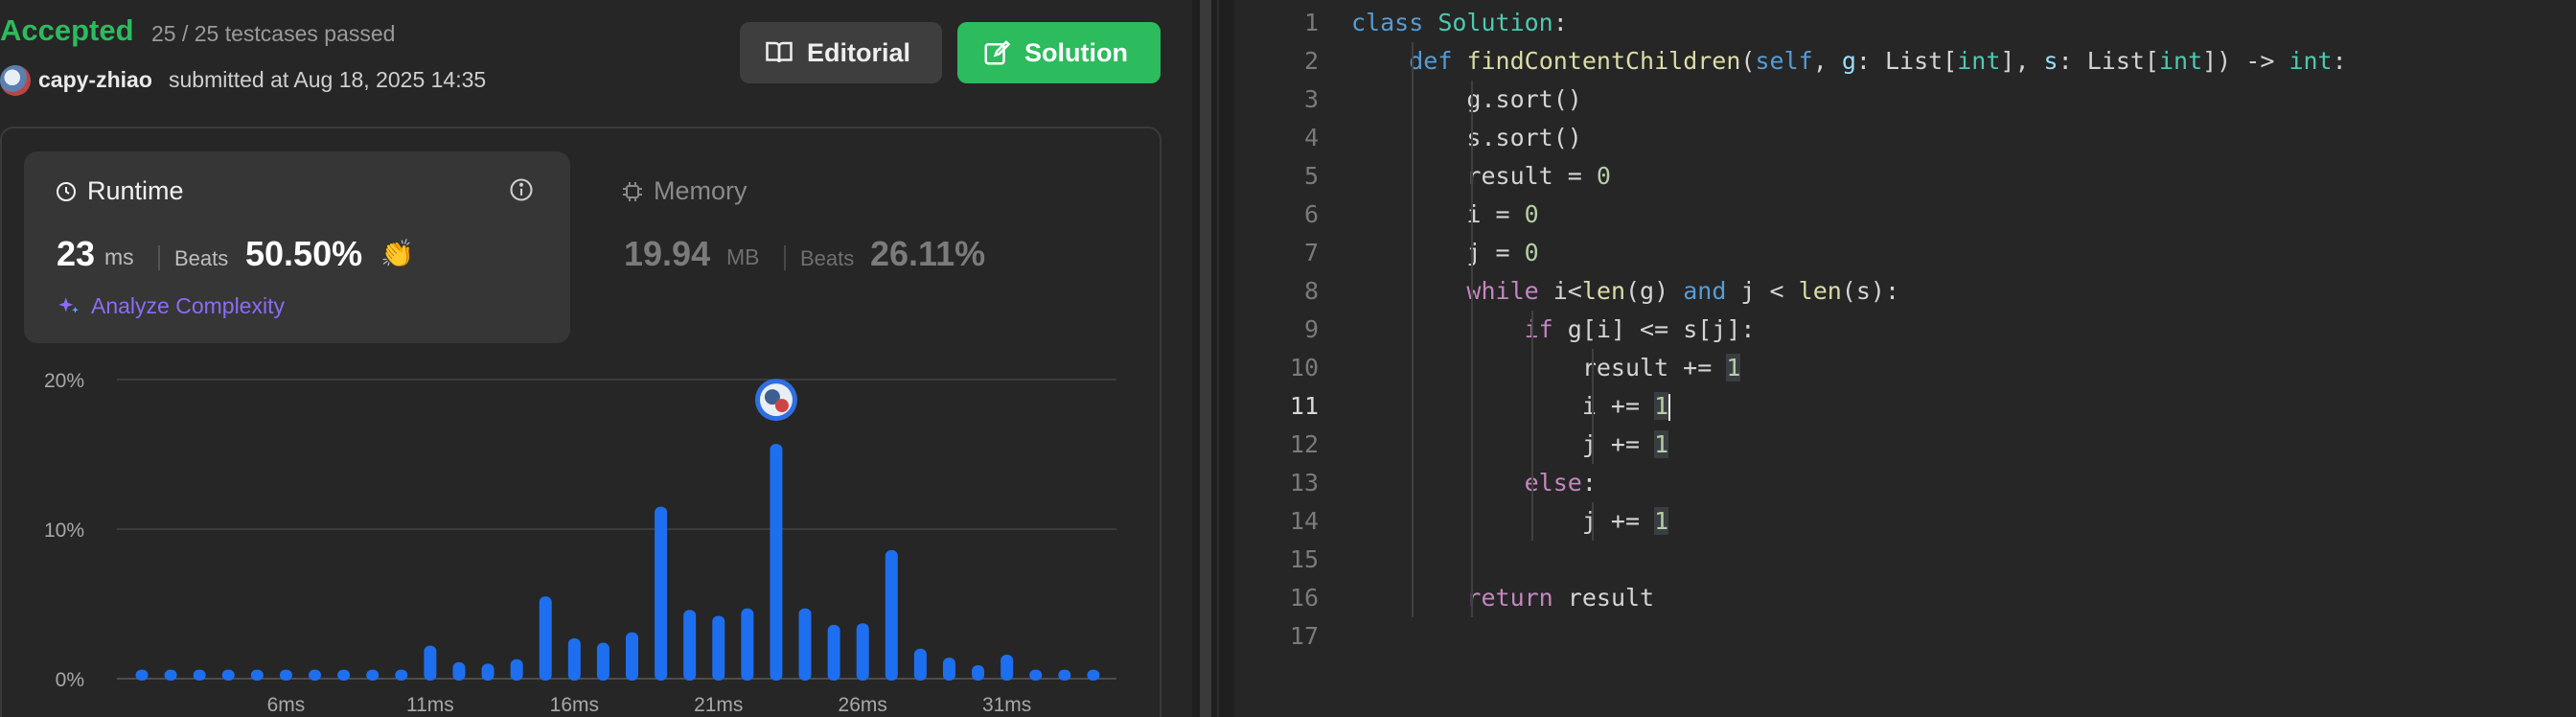  I want to click on memory-tab: Memory, so click(684, 191).